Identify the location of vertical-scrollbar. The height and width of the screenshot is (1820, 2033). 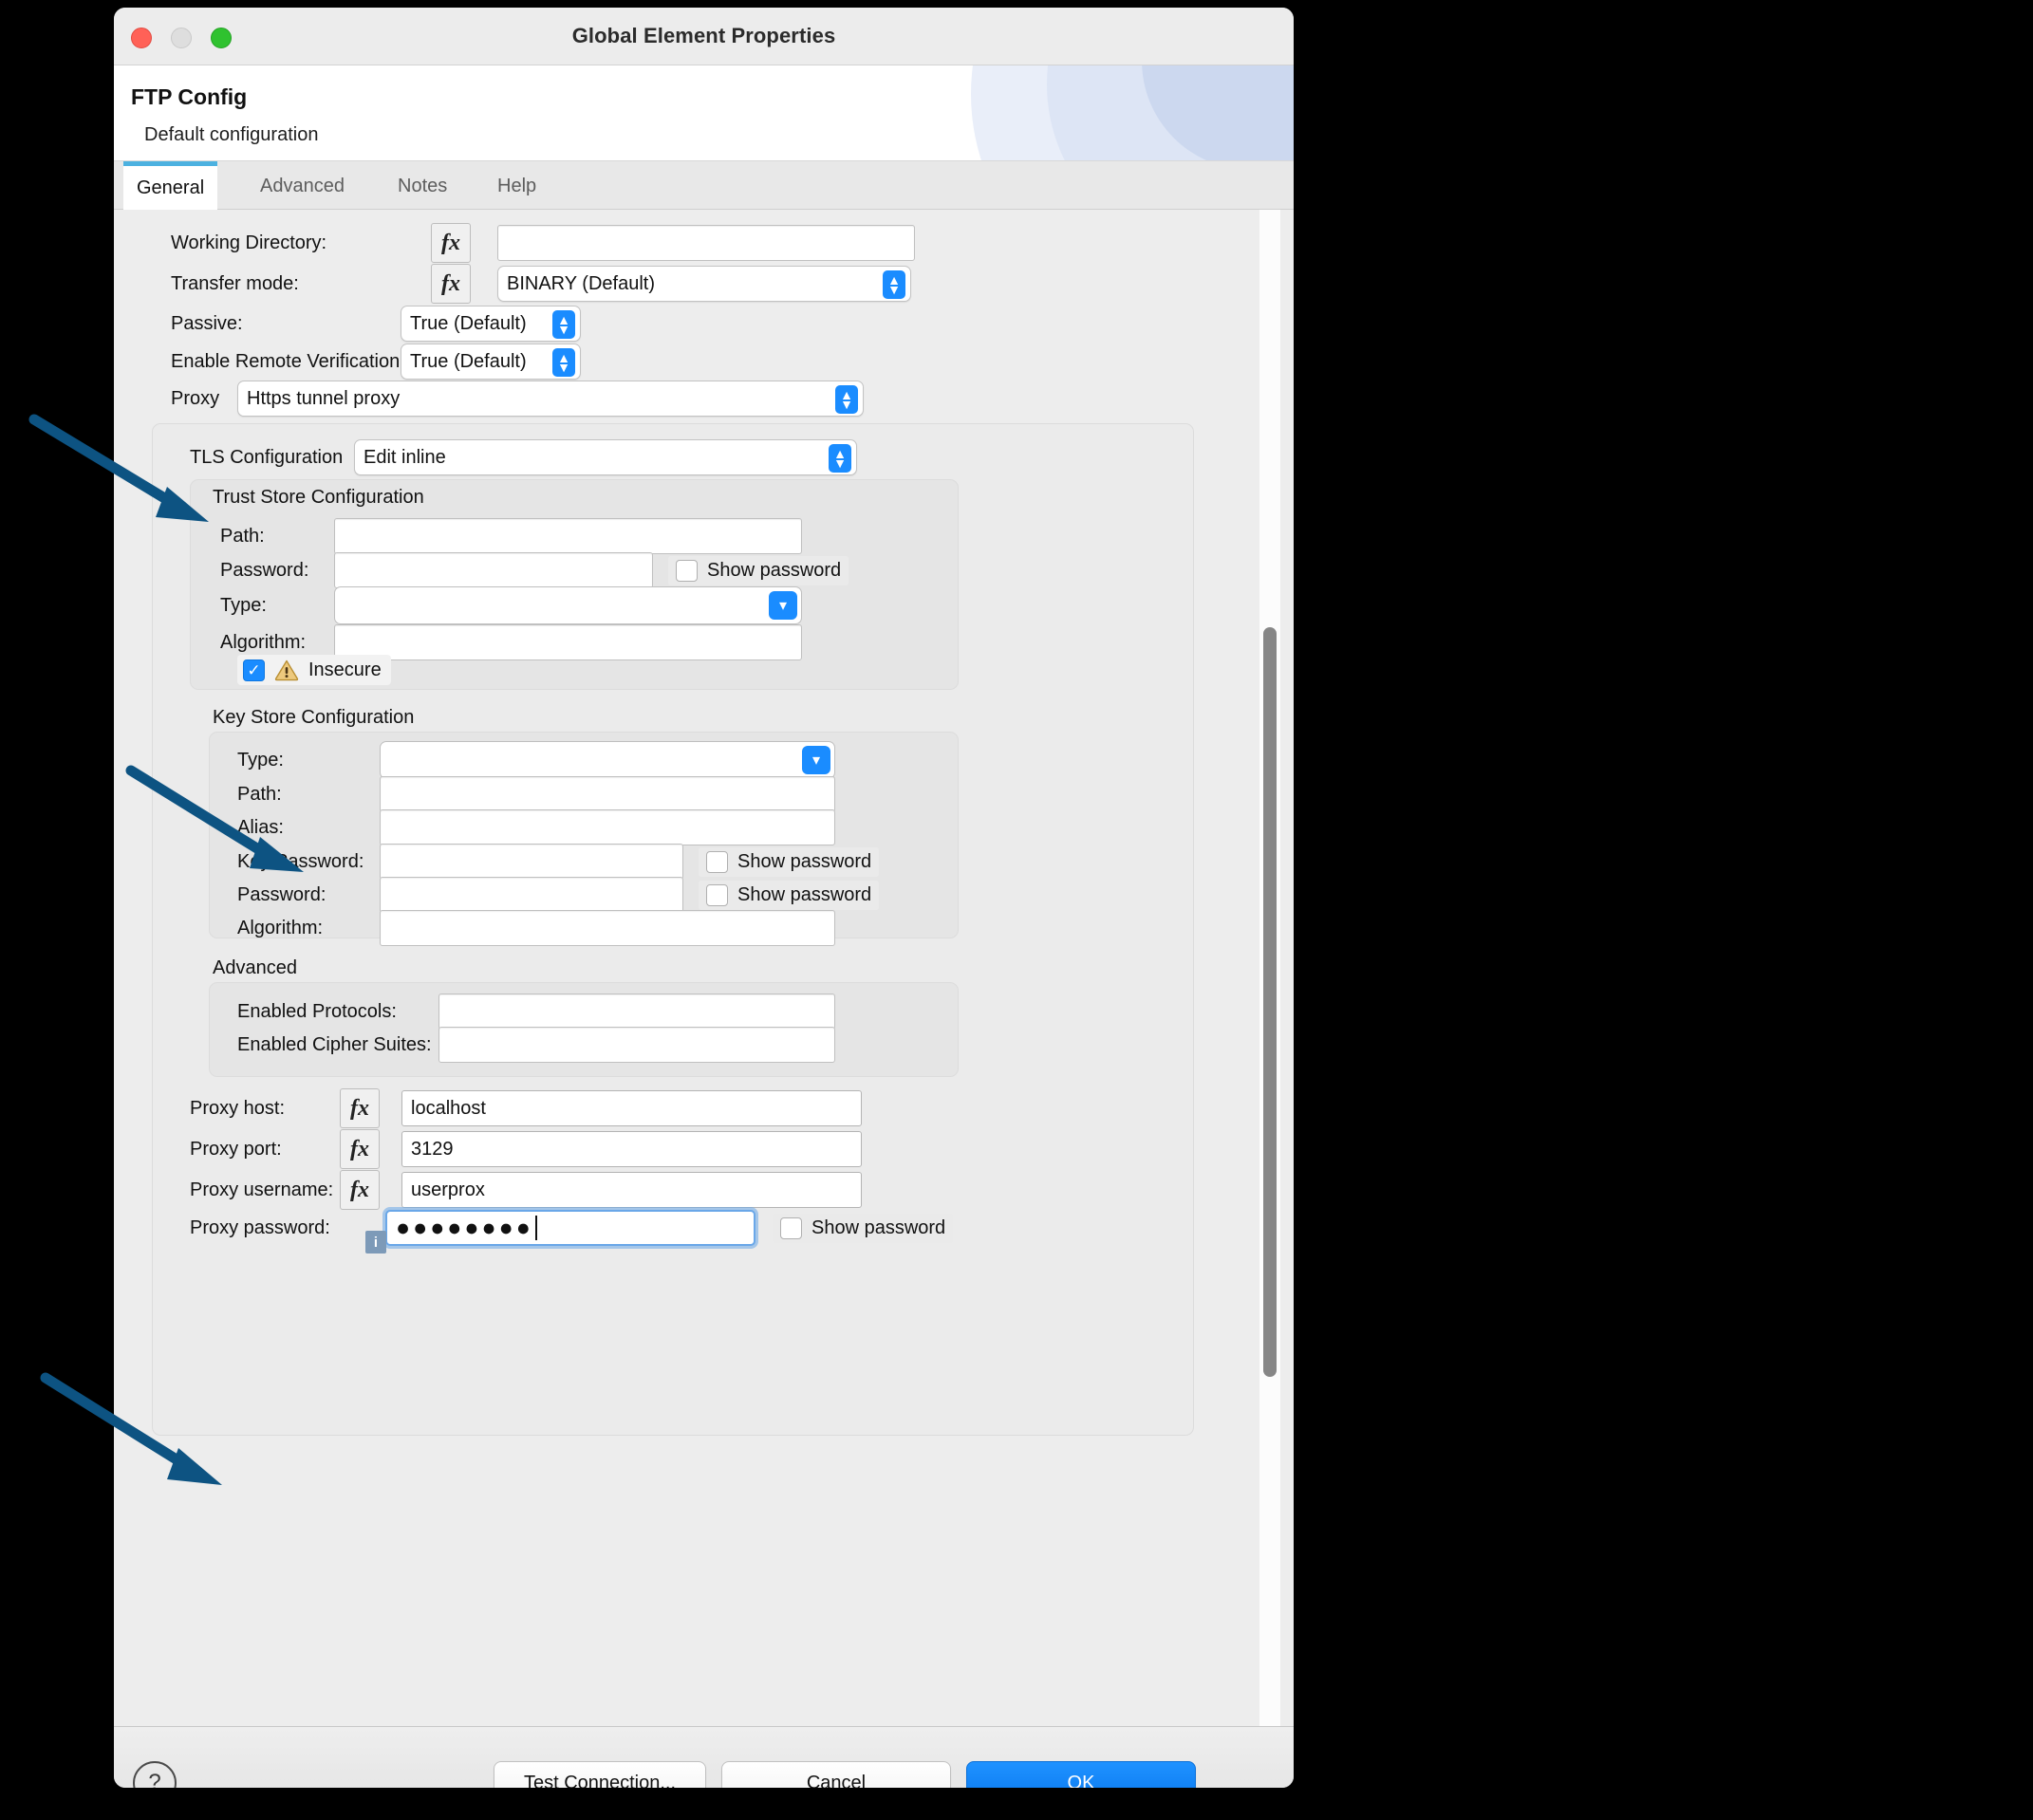
(1269, 968).